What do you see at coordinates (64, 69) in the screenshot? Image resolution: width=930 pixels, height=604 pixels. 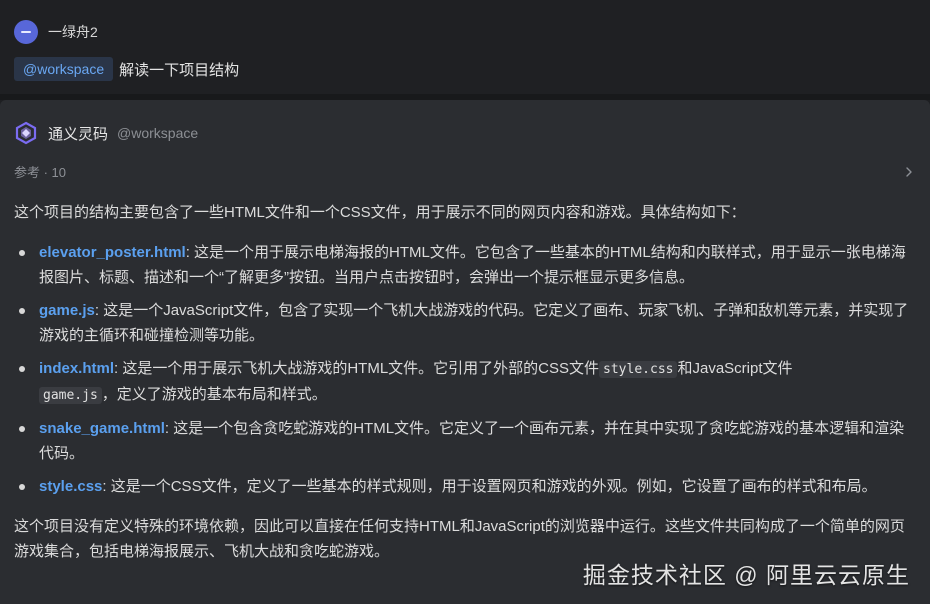 I see `workspace-mention-chip: @workspace` at bounding box center [64, 69].